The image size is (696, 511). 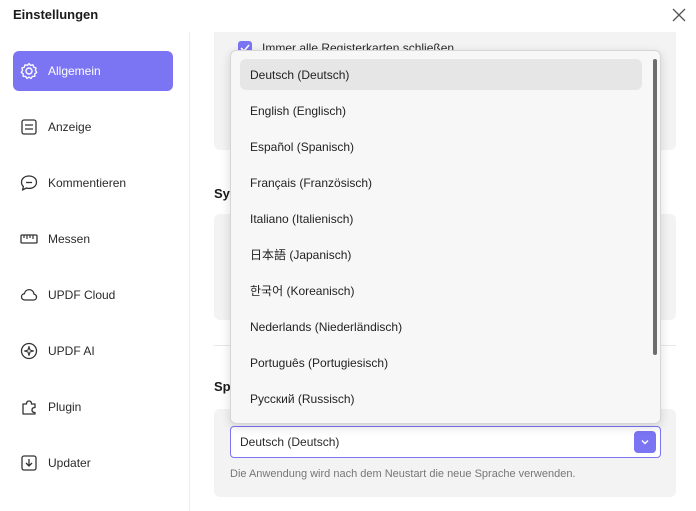 I want to click on dropdown-scrollbar, so click(x=655, y=207).